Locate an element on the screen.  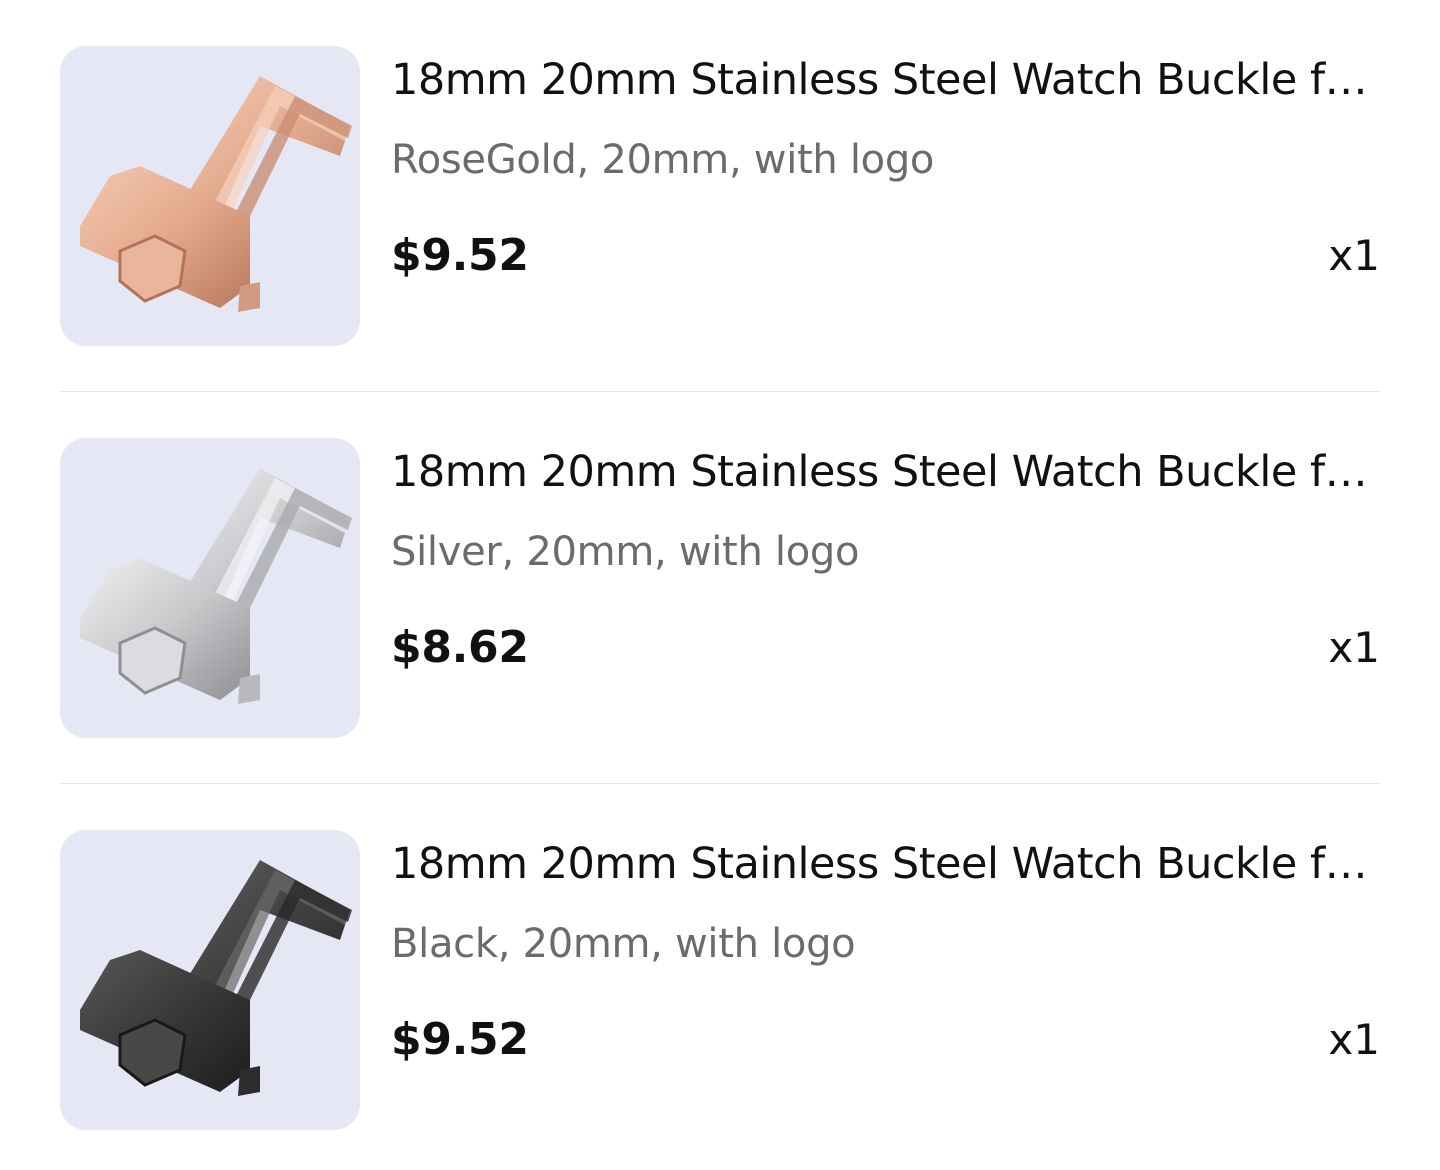
product-variant: Silver, 20mm, with logo is located at coordinates (625, 552).